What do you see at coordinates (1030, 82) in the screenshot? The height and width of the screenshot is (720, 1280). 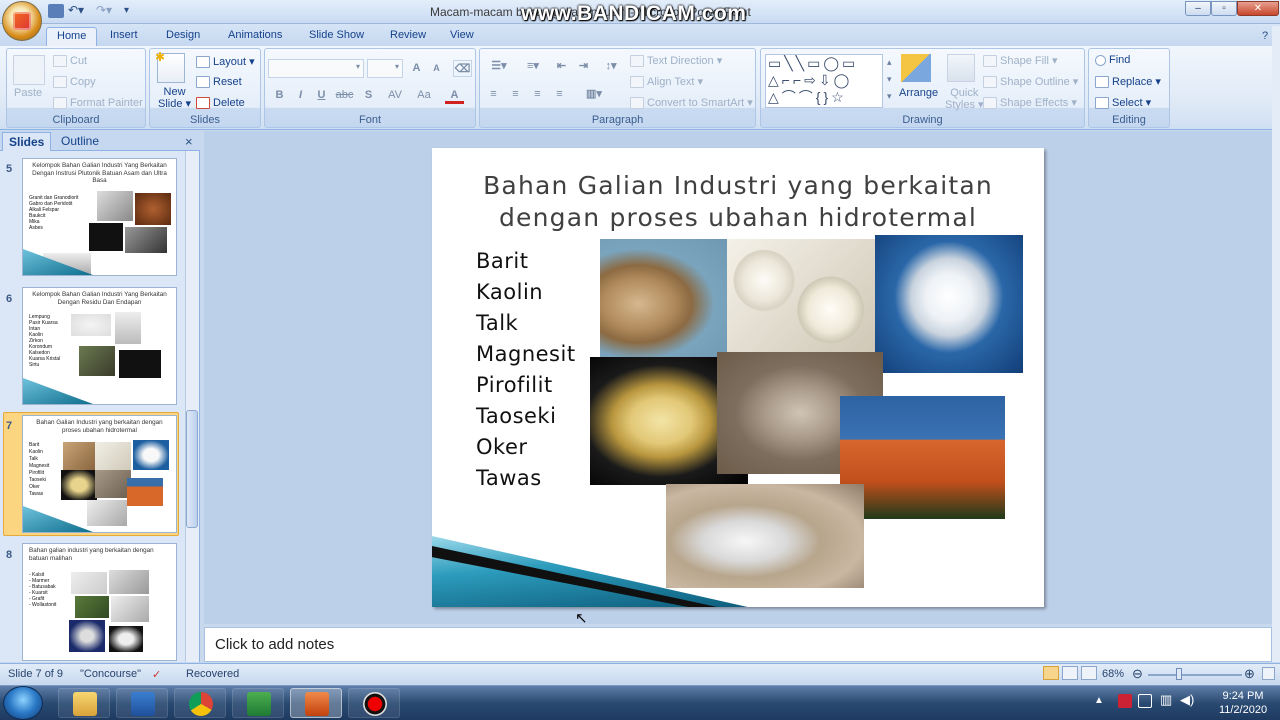 I see `shape-outline-button: Shape Outline ▾` at bounding box center [1030, 82].